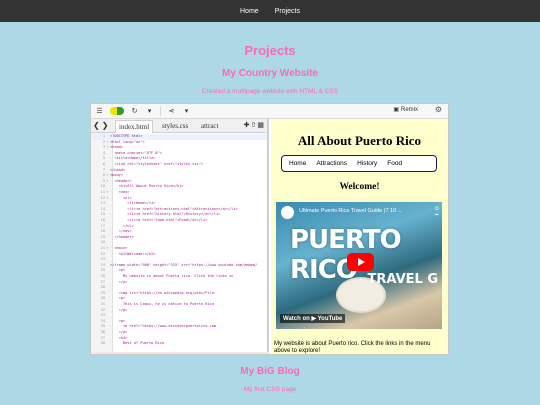 Image resolution: width=540 pixels, height=405 pixels. I want to click on refresh-icon: ↻, so click(134, 111).